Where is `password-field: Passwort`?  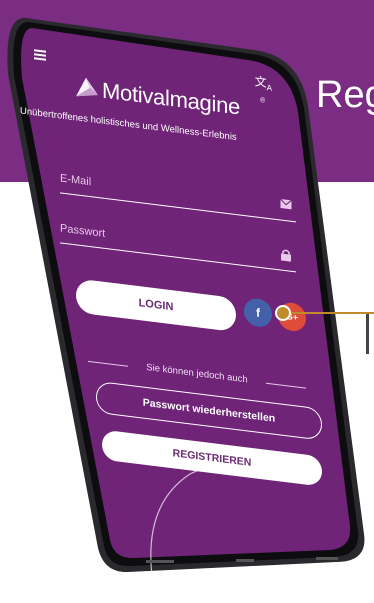
password-field: Passwort is located at coordinates (178, 244).